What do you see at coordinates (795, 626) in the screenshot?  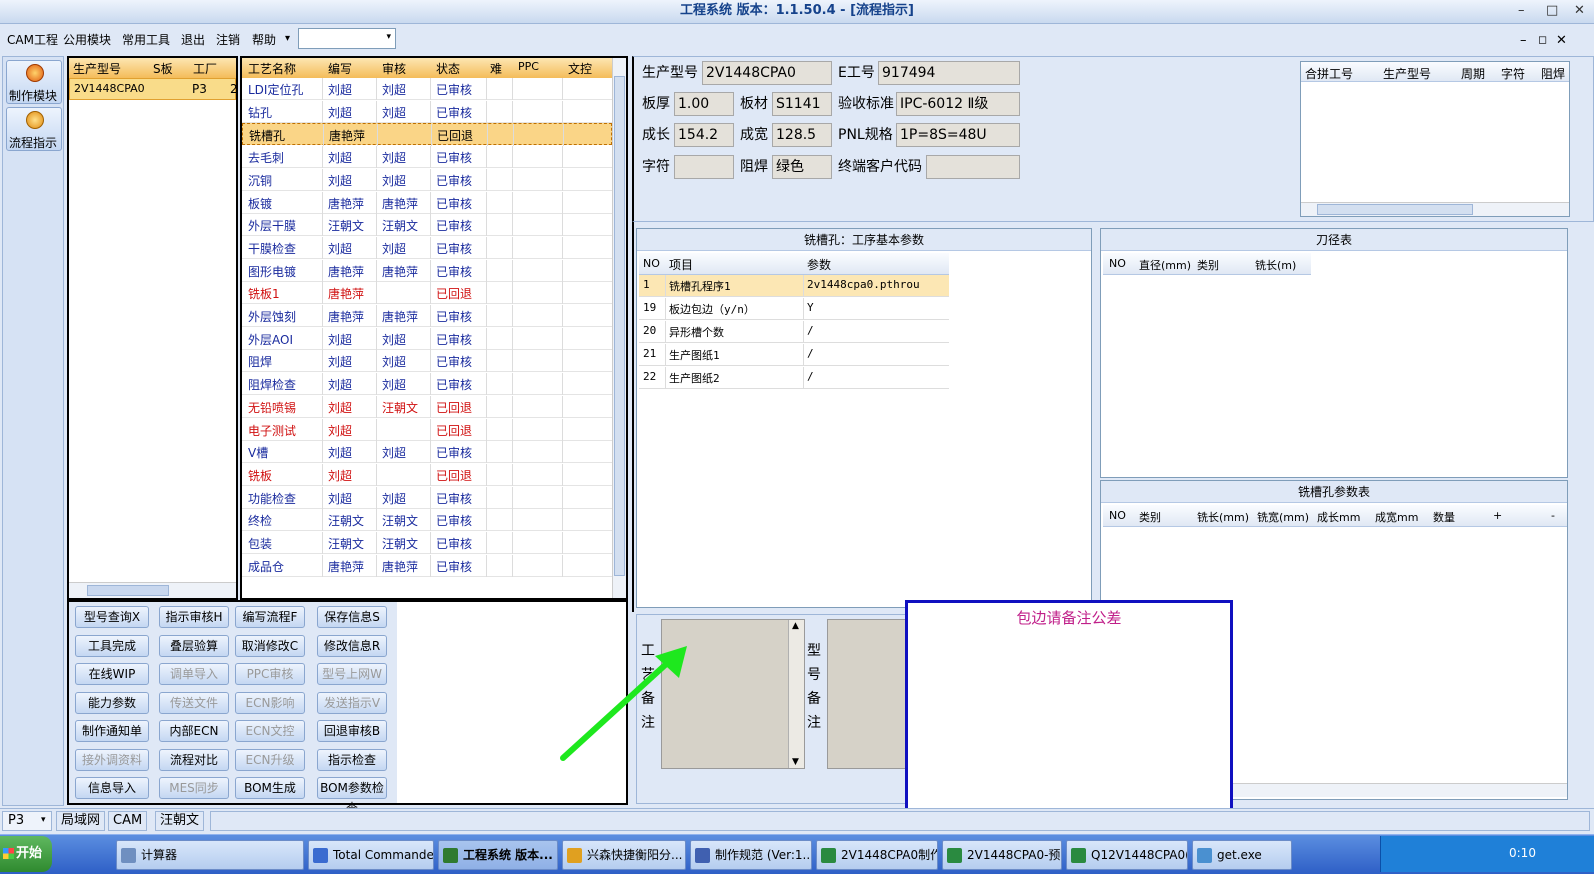 I see `scroll-up-icon: ▲` at bounding box center [795, 626].